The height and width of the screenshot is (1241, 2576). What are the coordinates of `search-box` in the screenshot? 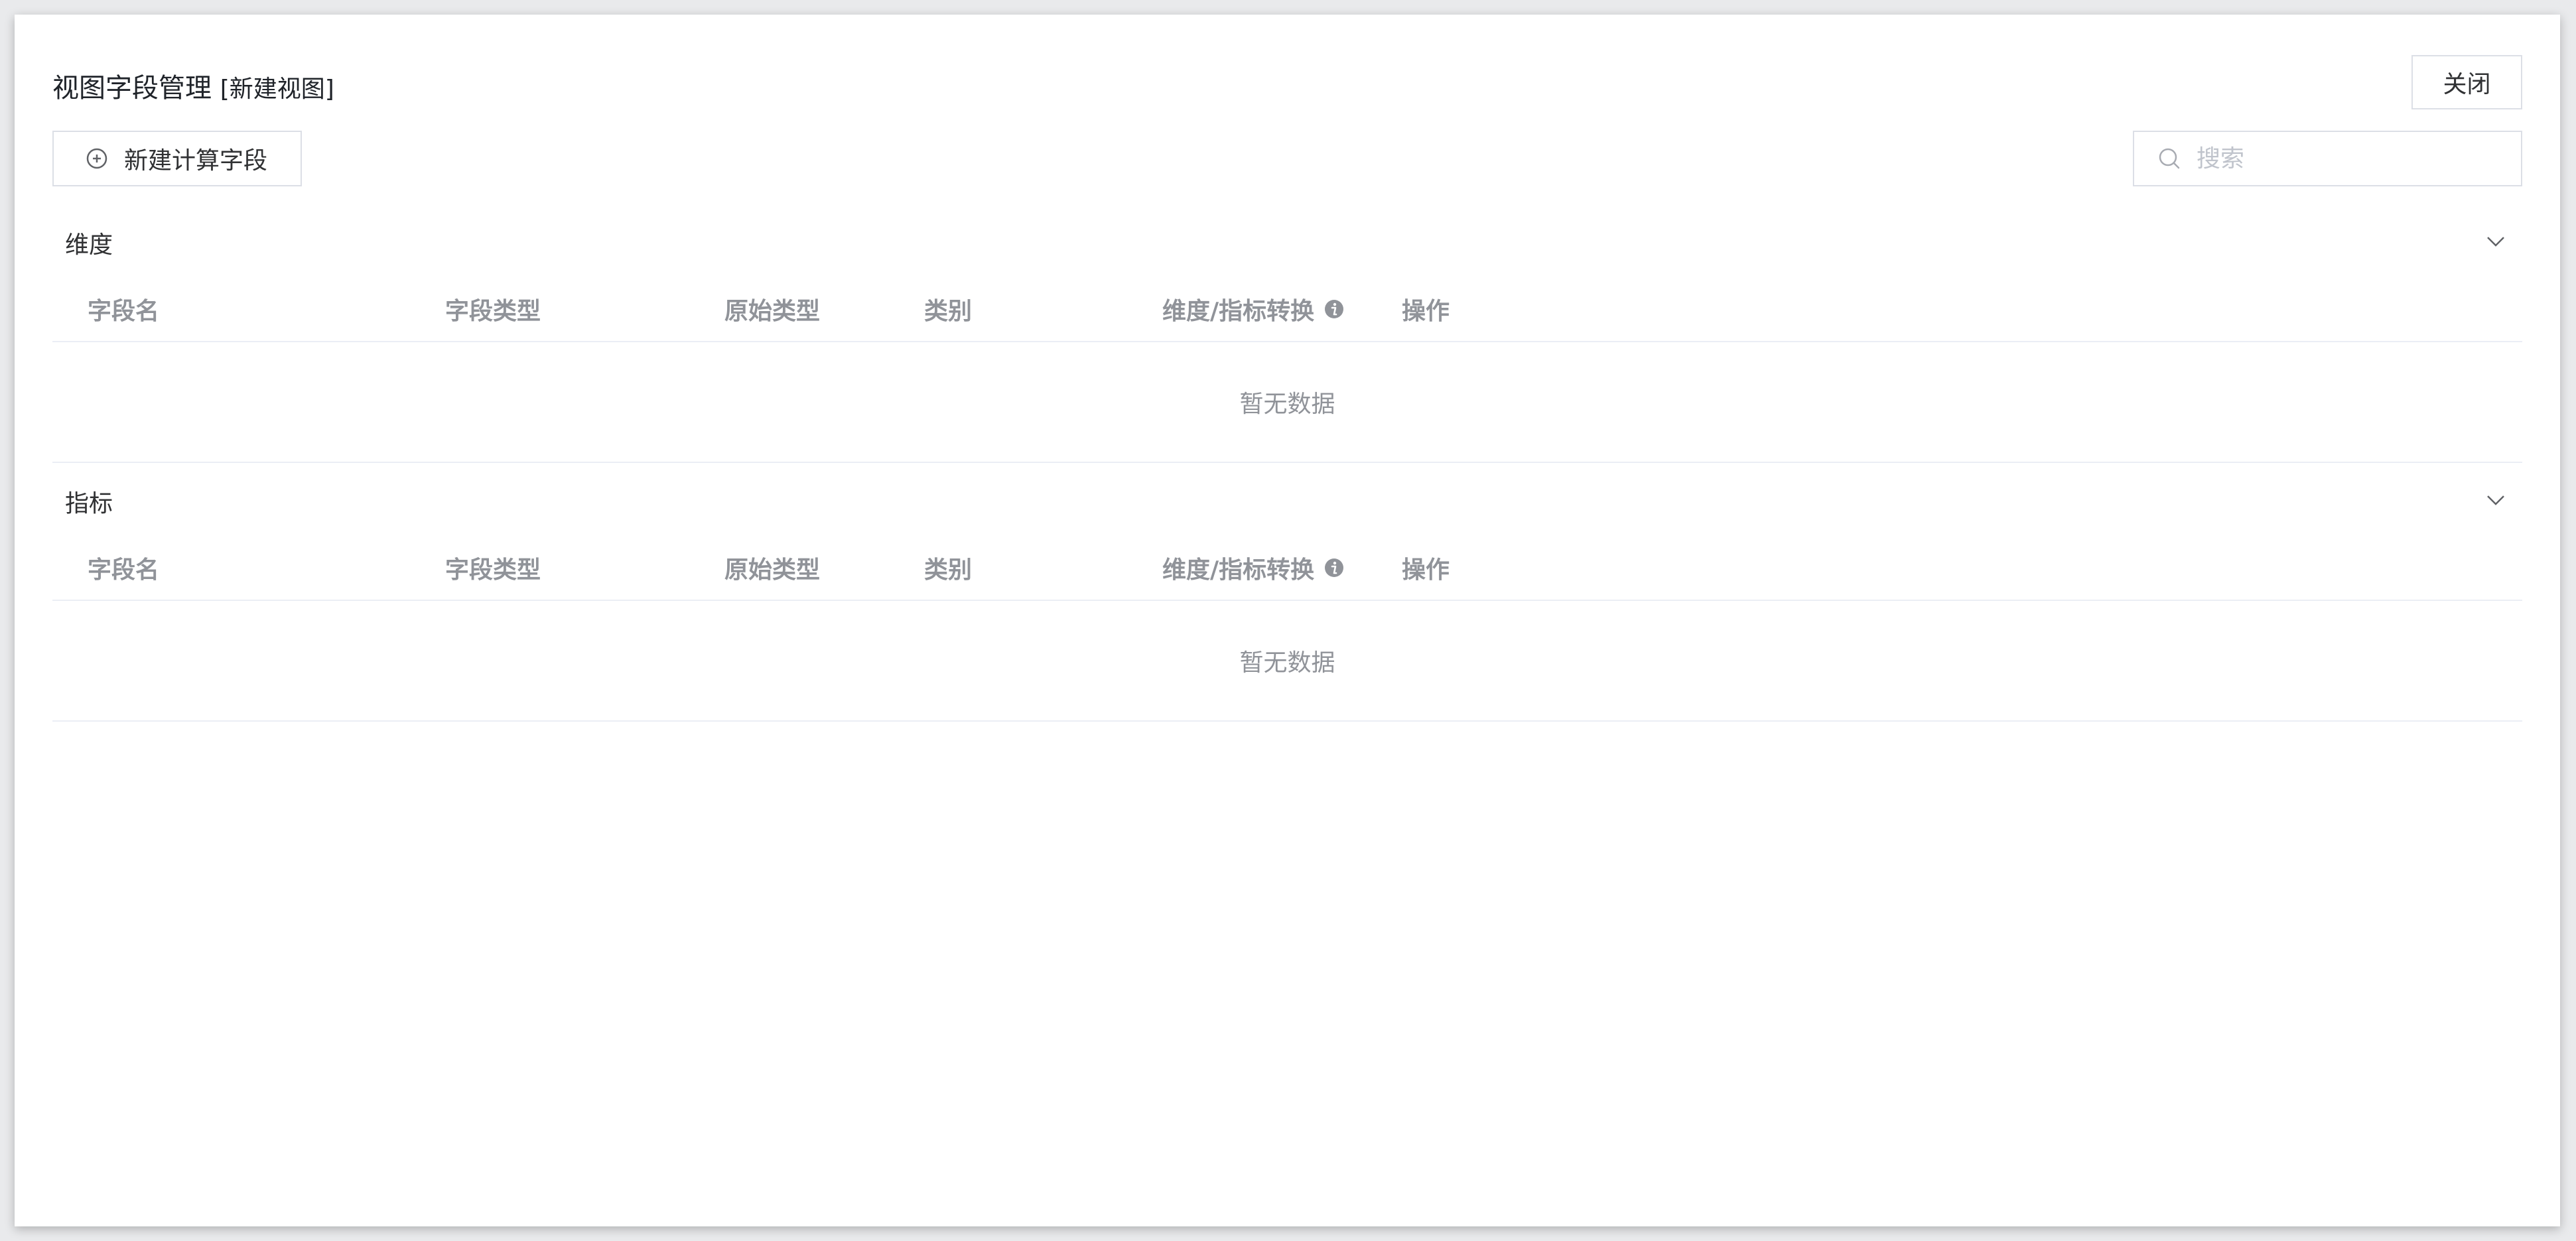 It's located at (2327, 158).